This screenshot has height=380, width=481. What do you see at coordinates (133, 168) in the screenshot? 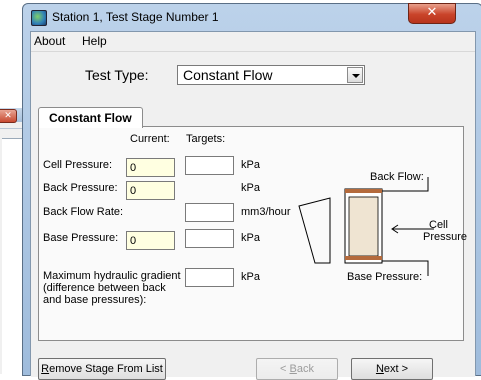
I see `cell-pressure-current-value: 0` at bounding box center [133, 168].